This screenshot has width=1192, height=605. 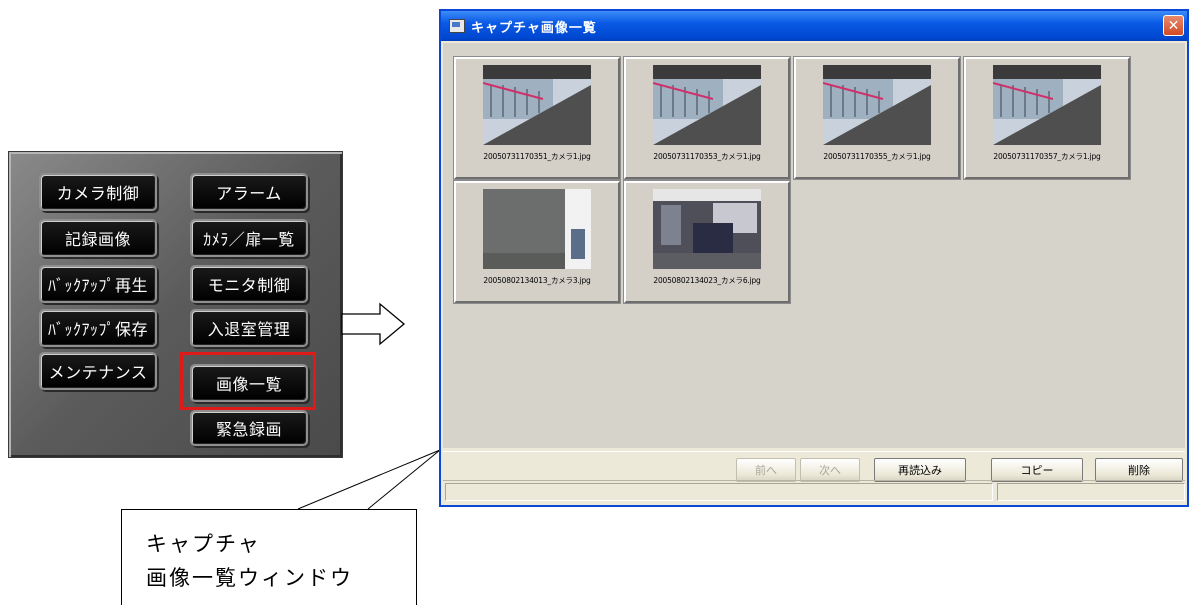 What do you see at coordinates (766, 470) in the screenshot?
I see `prev-button: 前へ` at bounding box center [766, 470].